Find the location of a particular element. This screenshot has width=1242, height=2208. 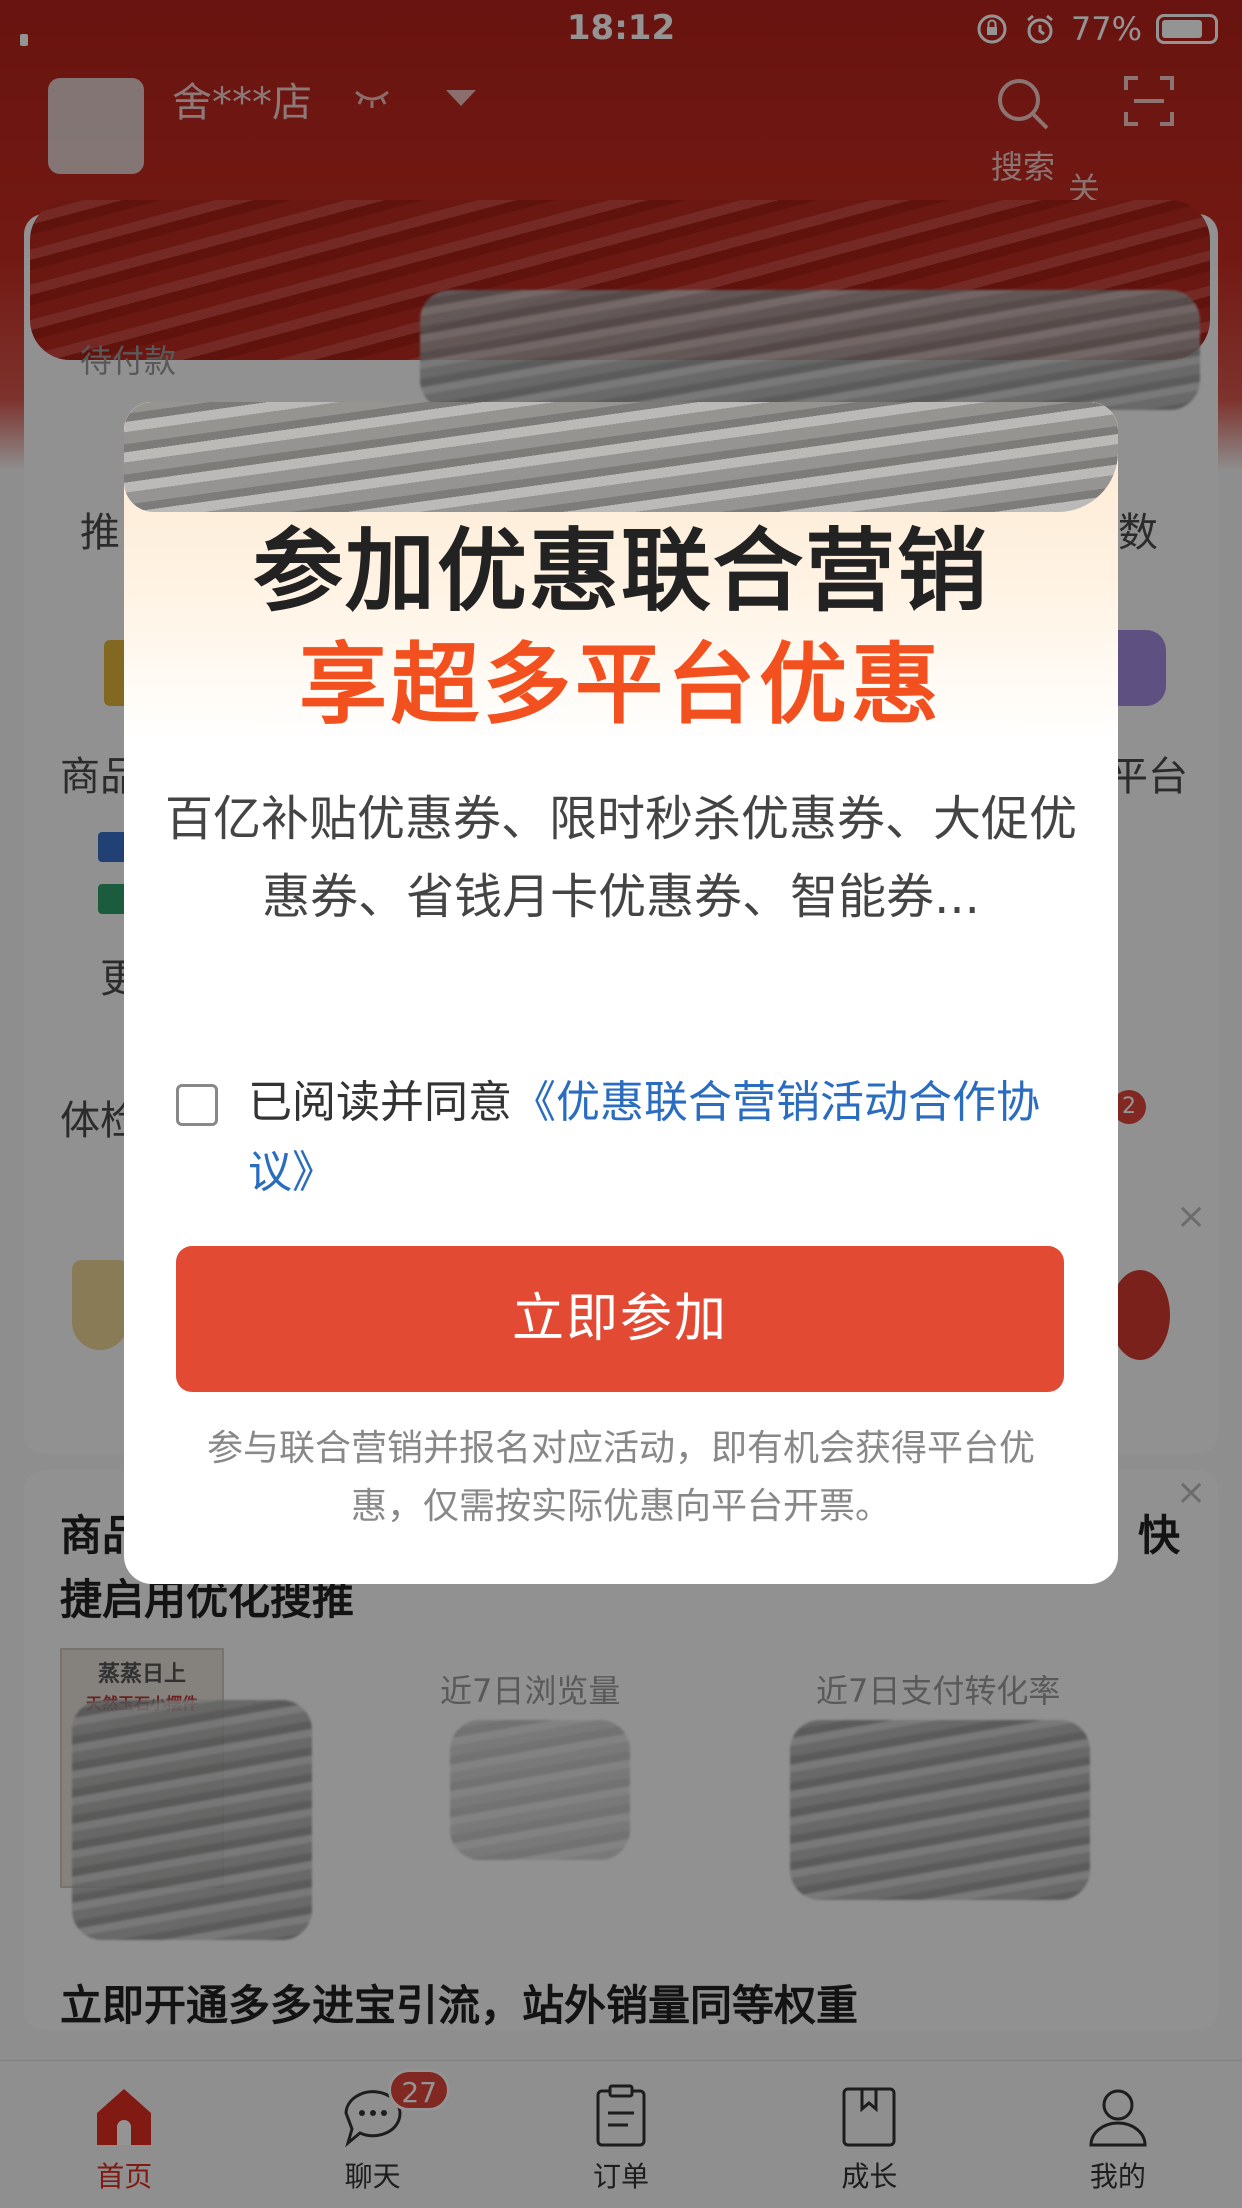

redaction-mark is located at coordinates (621, 457).